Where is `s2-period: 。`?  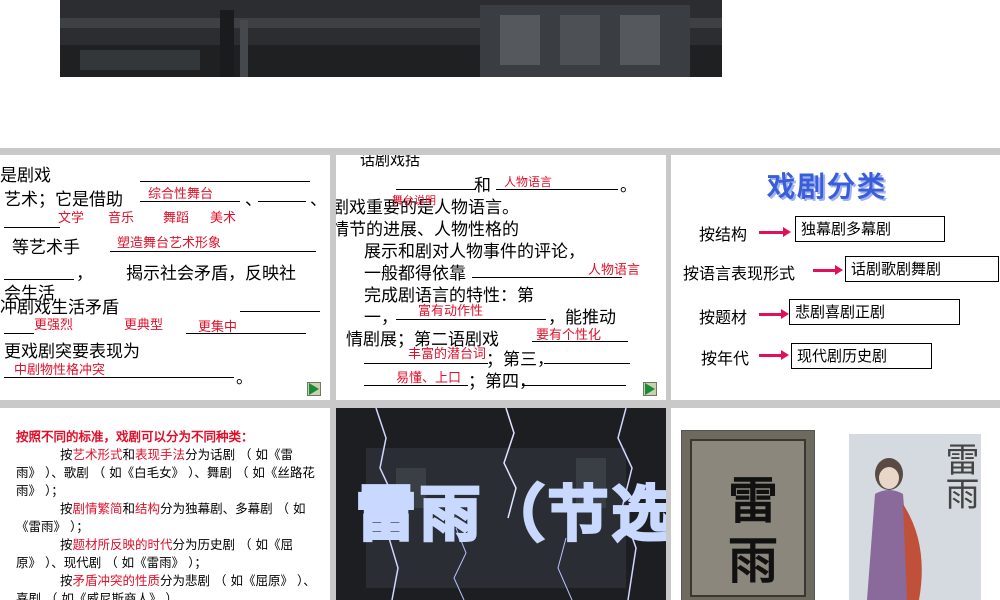
s2-period: 。 is located at coordinates (628, 186).